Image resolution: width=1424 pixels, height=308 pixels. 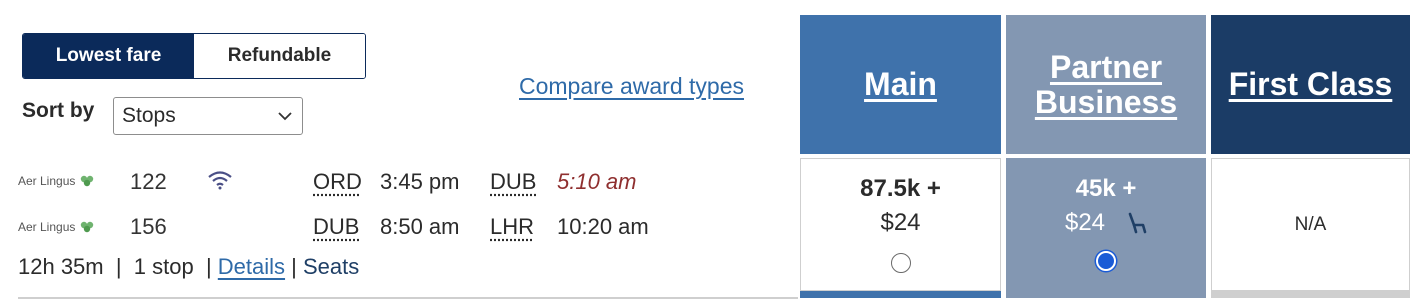 I want to click on cabin-bar-main, so click(x=900, y=294).